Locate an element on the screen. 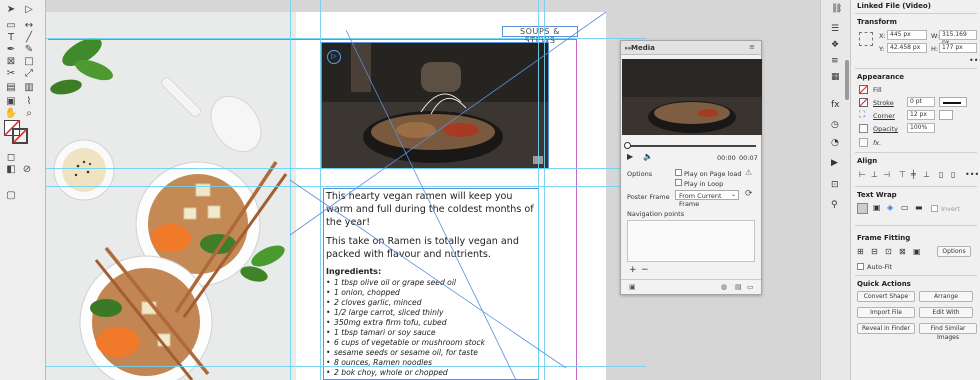  zoom-tool-icon: ⌕ is located at coordinates (29, 113).